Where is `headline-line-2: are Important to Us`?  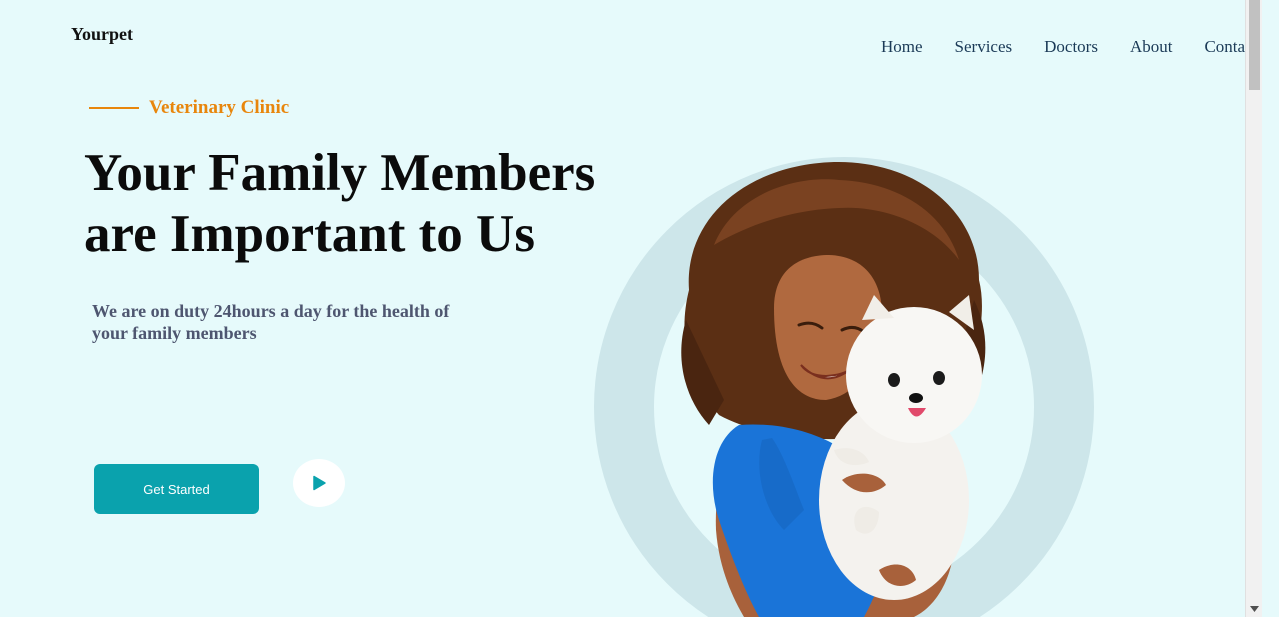 headline-line-2: are Important to Us is located at coordinates (309, 234).